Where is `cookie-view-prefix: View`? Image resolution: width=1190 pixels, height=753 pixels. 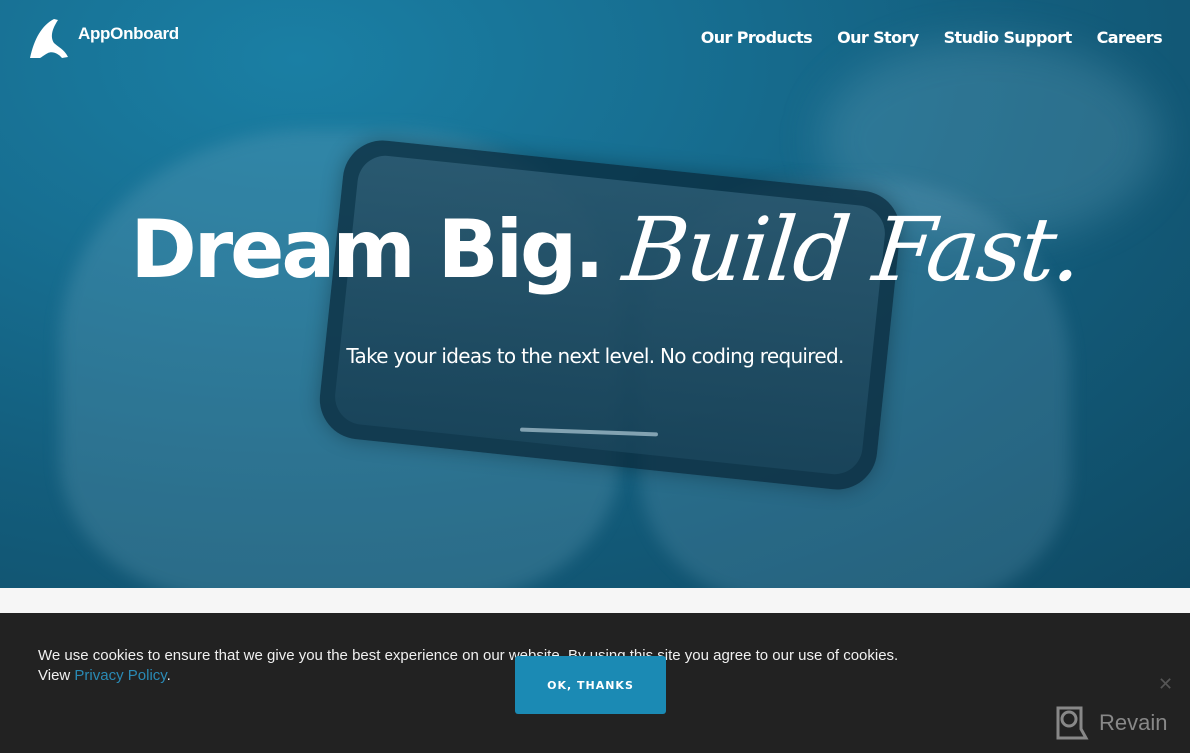
cookie-view-prefix: View is located at coordinates (54, 675).